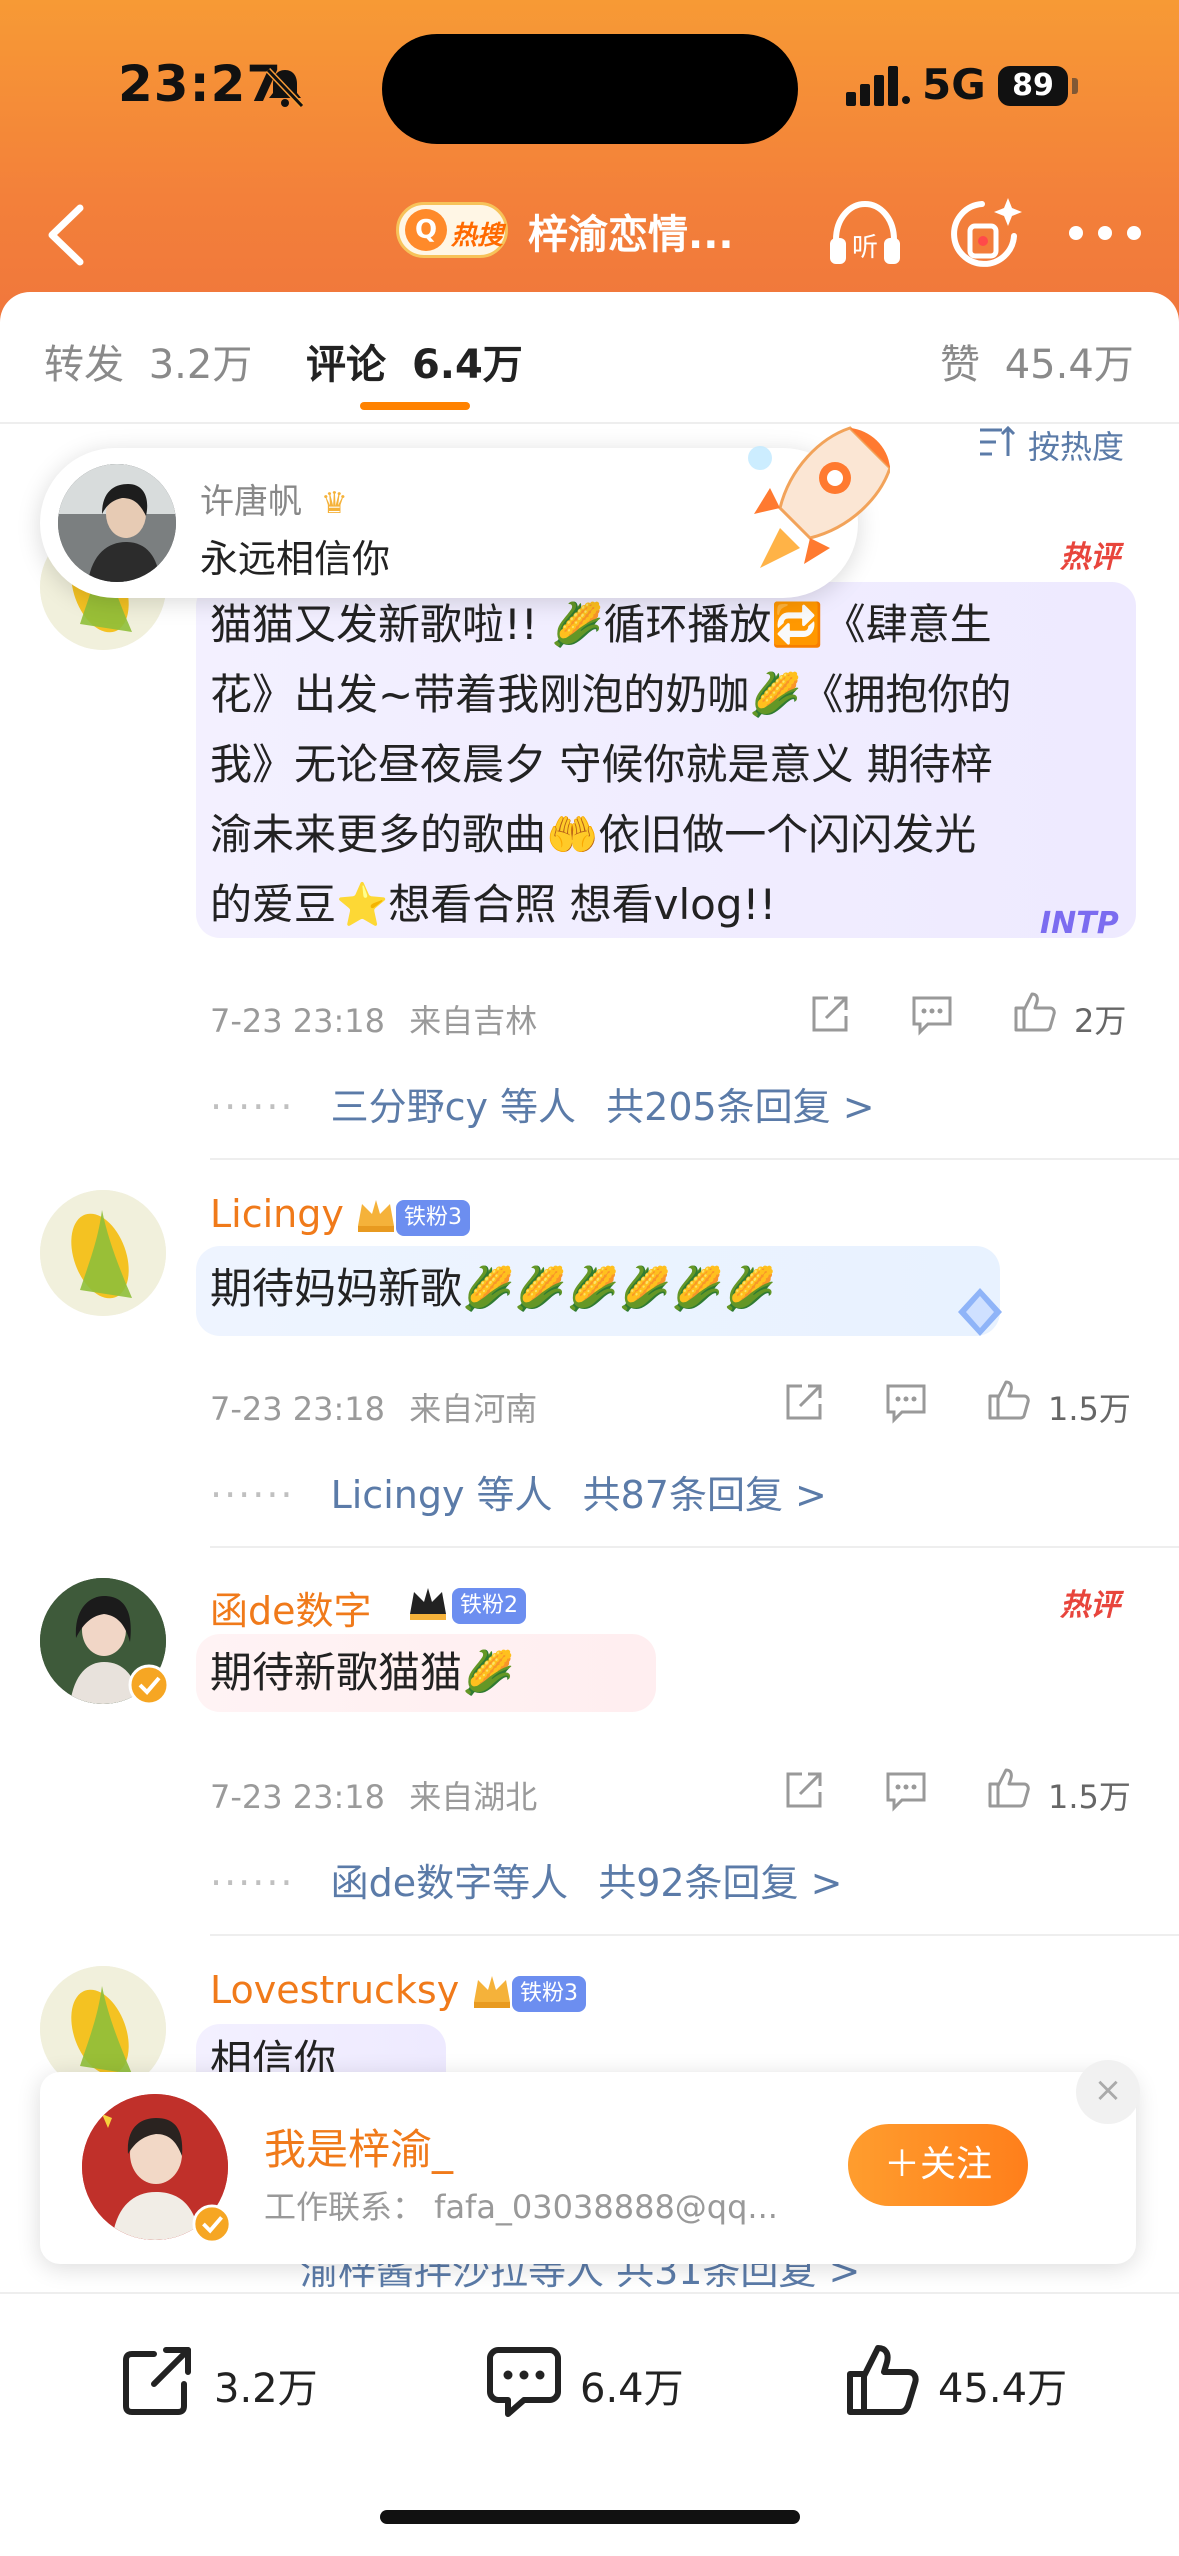  What do you see at coordinates (601, 624) in the screenshot?
I see `comment-line: 猫猫又发新歌啦!! 🌽循环播放🔁《肆意生` at bounding box center [601, 624].